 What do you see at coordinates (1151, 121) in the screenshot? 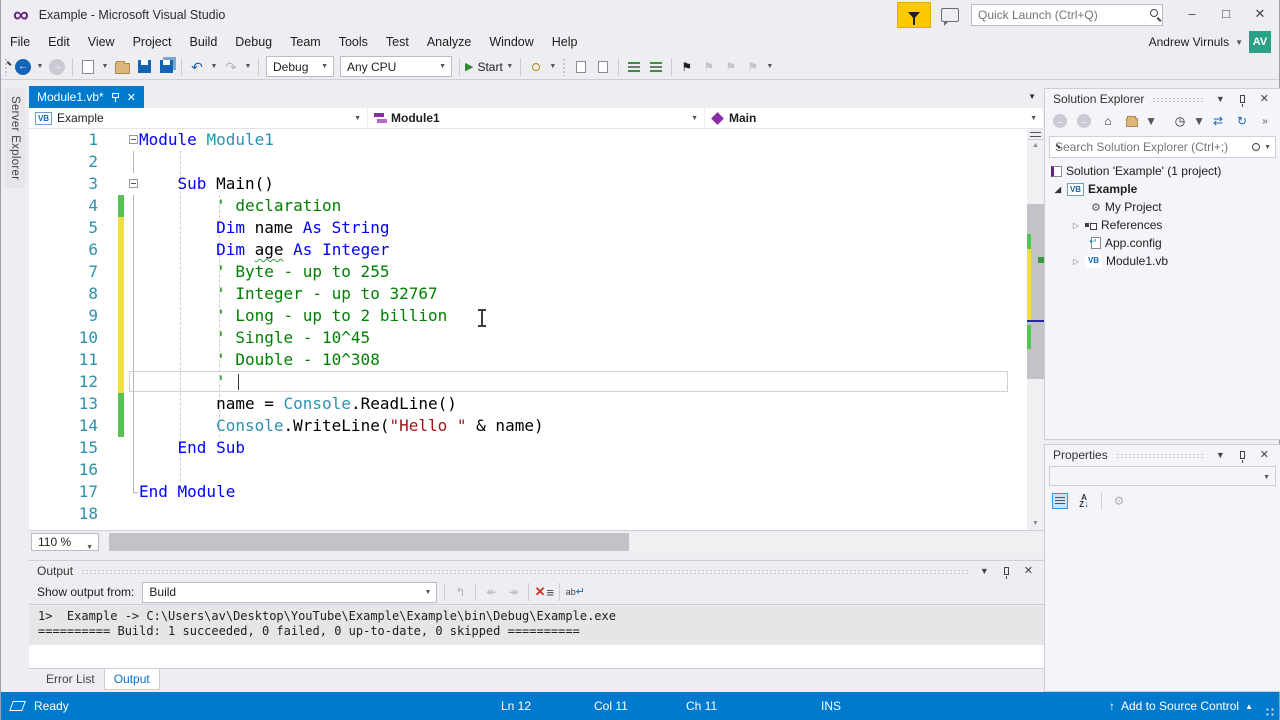
I see `switch-views-dropdown: ▼` at bounding box center [1151, 121].